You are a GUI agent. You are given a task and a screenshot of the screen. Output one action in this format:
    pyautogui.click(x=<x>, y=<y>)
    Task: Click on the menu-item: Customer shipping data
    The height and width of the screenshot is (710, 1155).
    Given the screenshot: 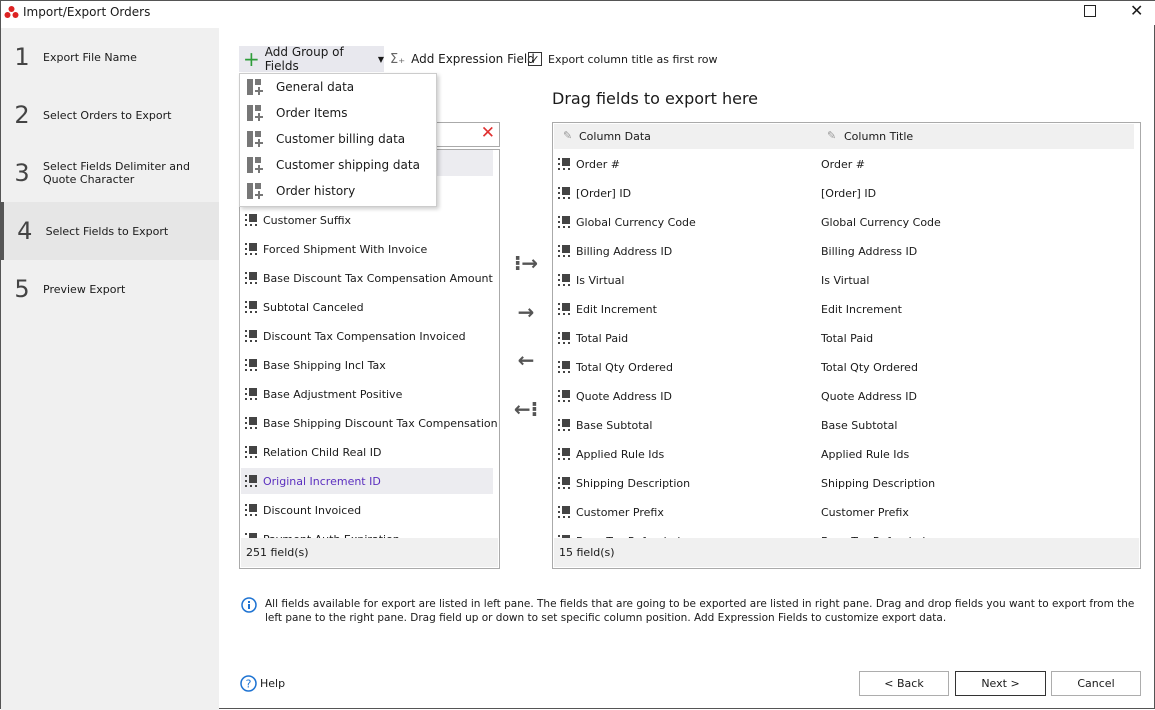 What is the action you would take?
    pyautogui.click(x=338, y=165)
    